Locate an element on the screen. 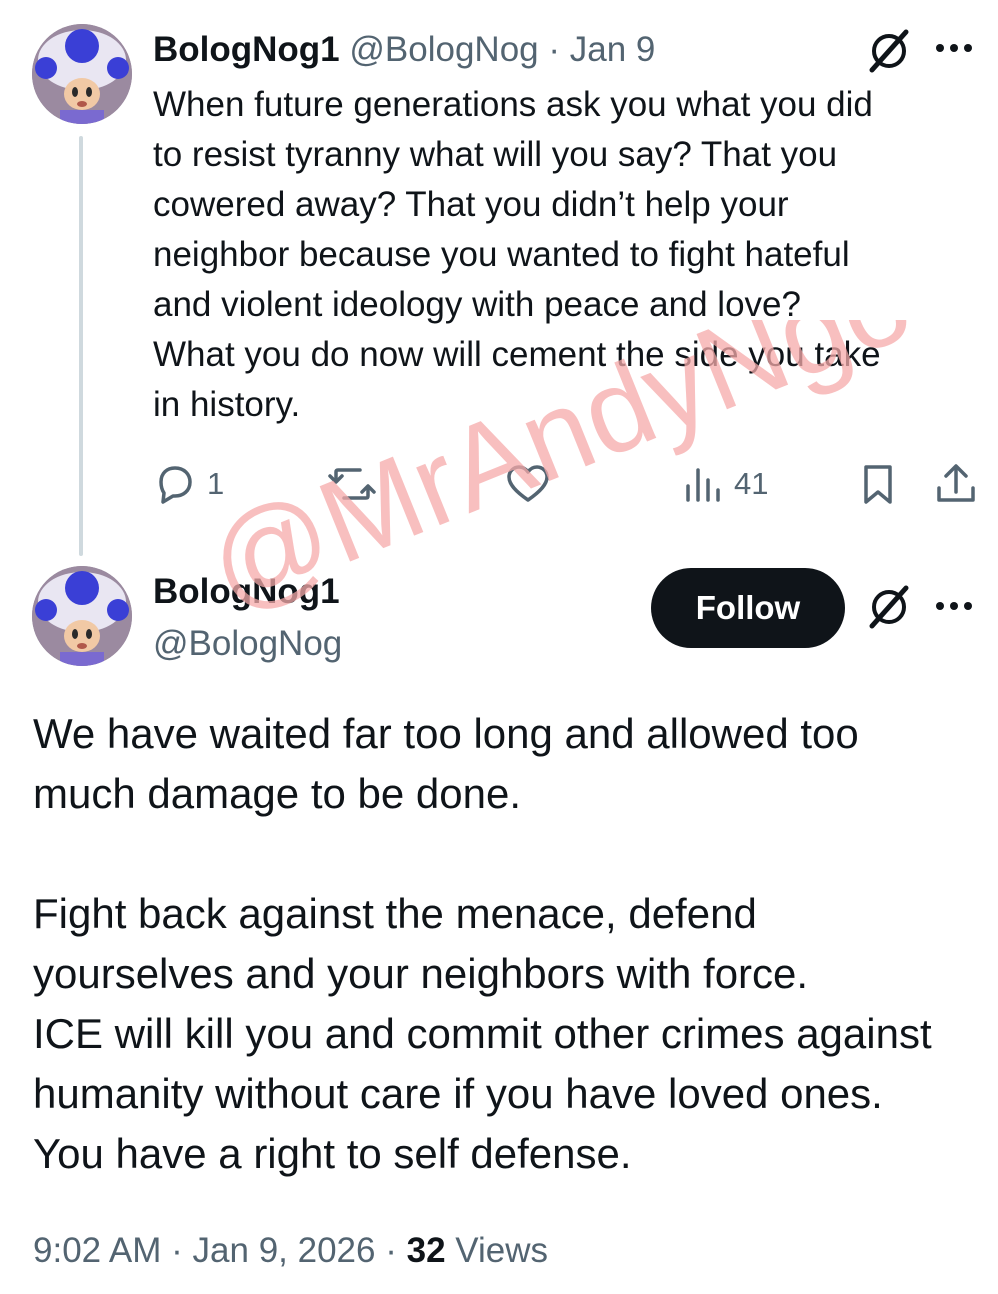 The image size is (998, 1294). heart-icon is located at coordinates (528, 483).